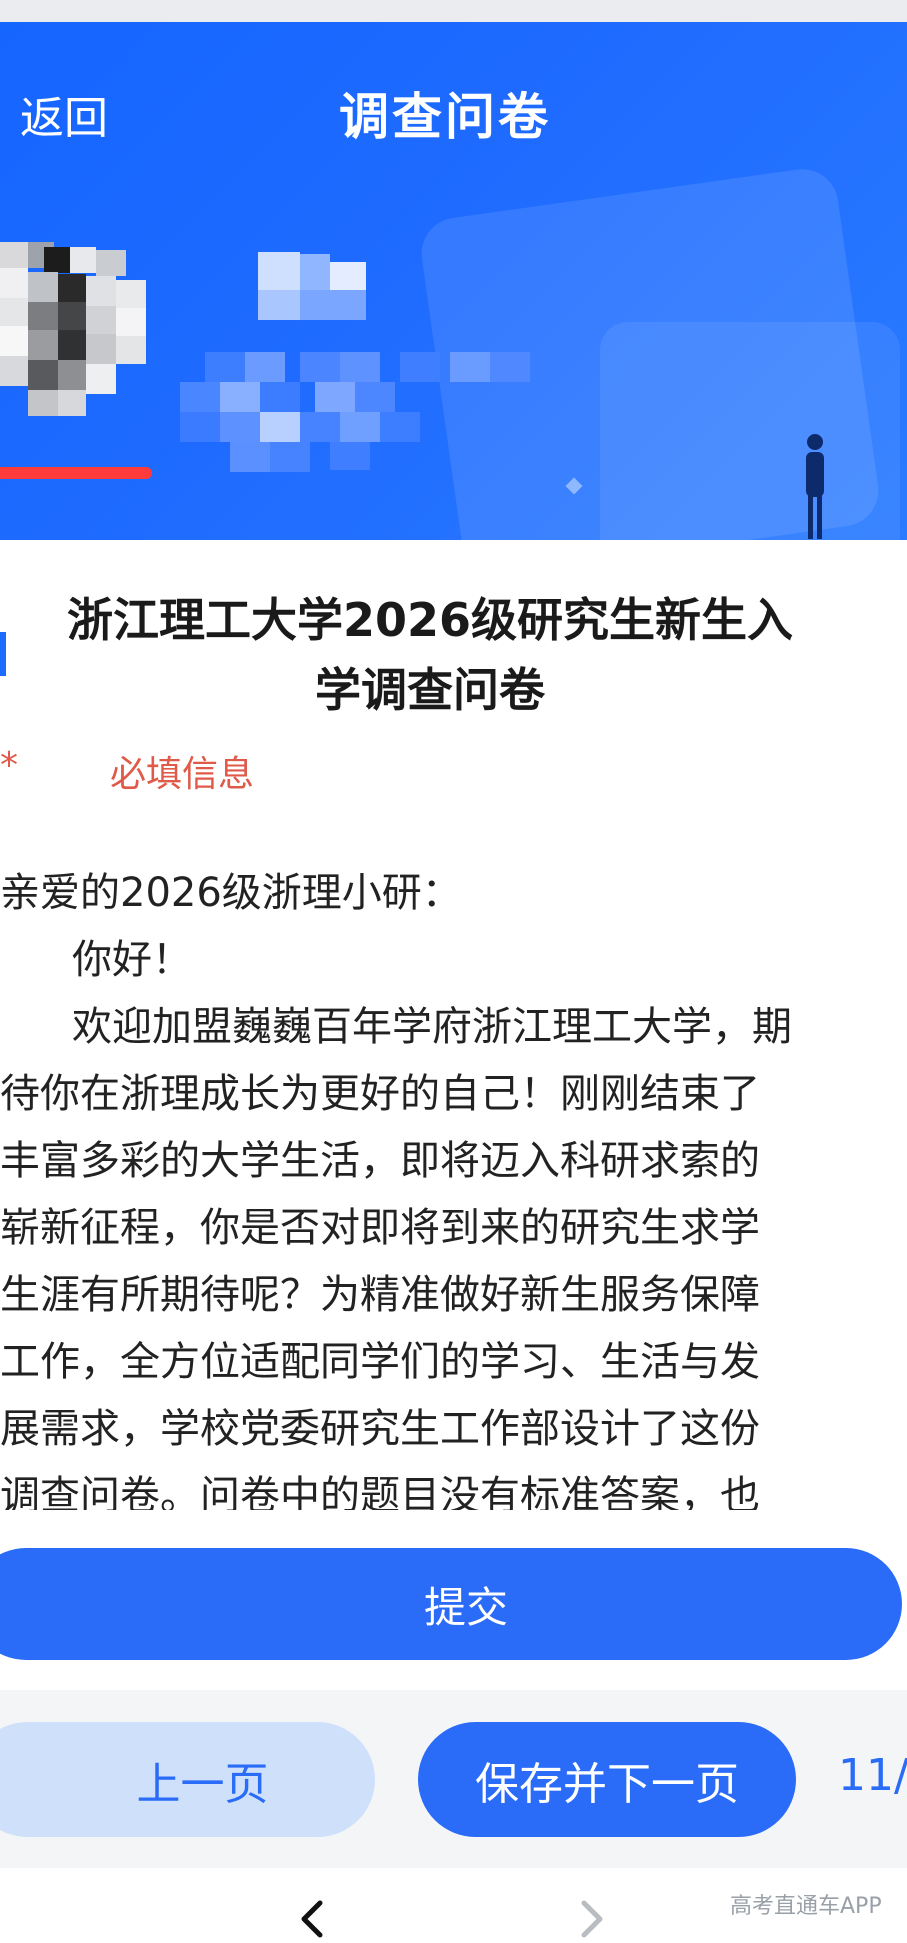 The width and height of the screenshot is (907, 1943). What do you see at coordinates (312, 1919) in the screenshot?
I see `chevron-left-icon` at bounding box center [312, 1919].